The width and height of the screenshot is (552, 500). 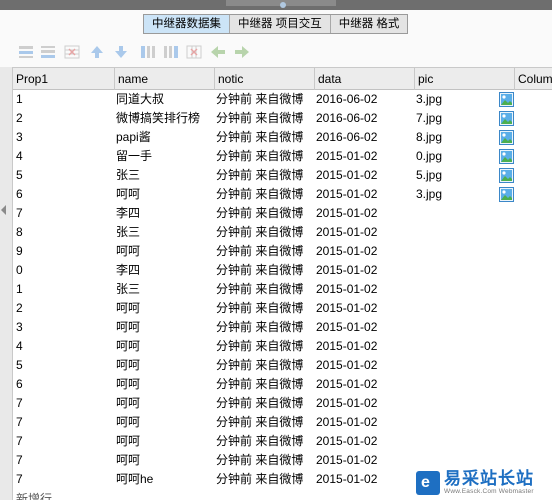 I want to click on table-row: 8 张三 分钟前 来自微博 2015-01-02, so click(x=282, y=232).